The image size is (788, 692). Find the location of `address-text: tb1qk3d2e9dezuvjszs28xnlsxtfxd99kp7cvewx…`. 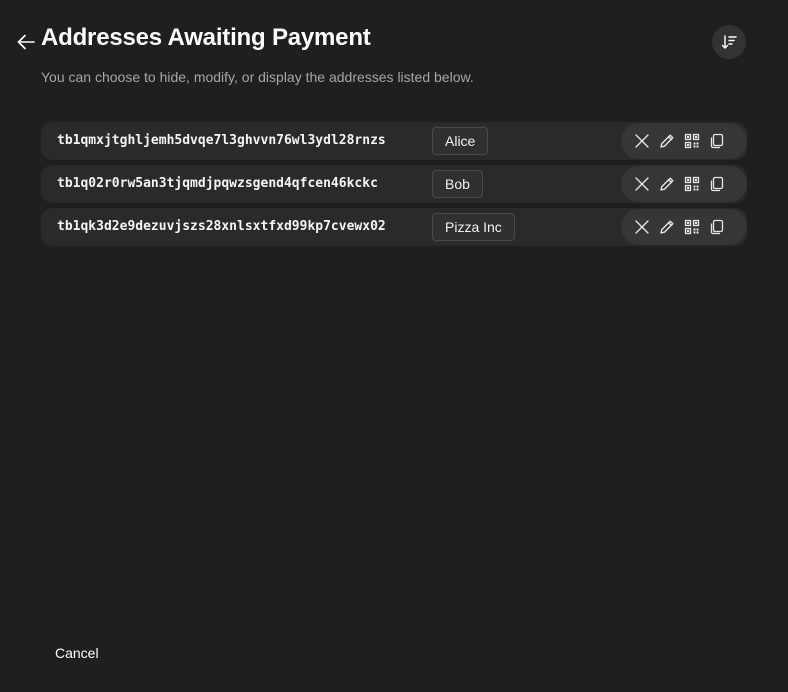

address-text: tb1qk3d2e9dezuvjszs28xnlsxtfxd99kp7cvewx… is located at coordinates (221, 226).